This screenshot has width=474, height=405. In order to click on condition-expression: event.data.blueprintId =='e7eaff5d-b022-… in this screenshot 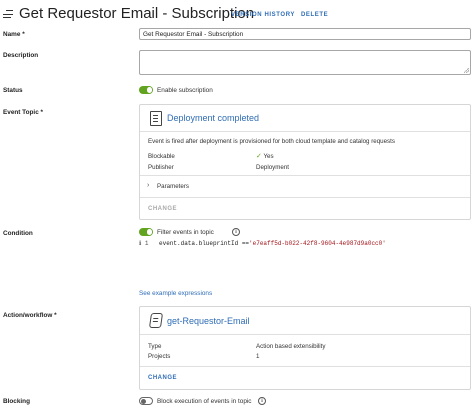, I will do `click(272, 243)`.